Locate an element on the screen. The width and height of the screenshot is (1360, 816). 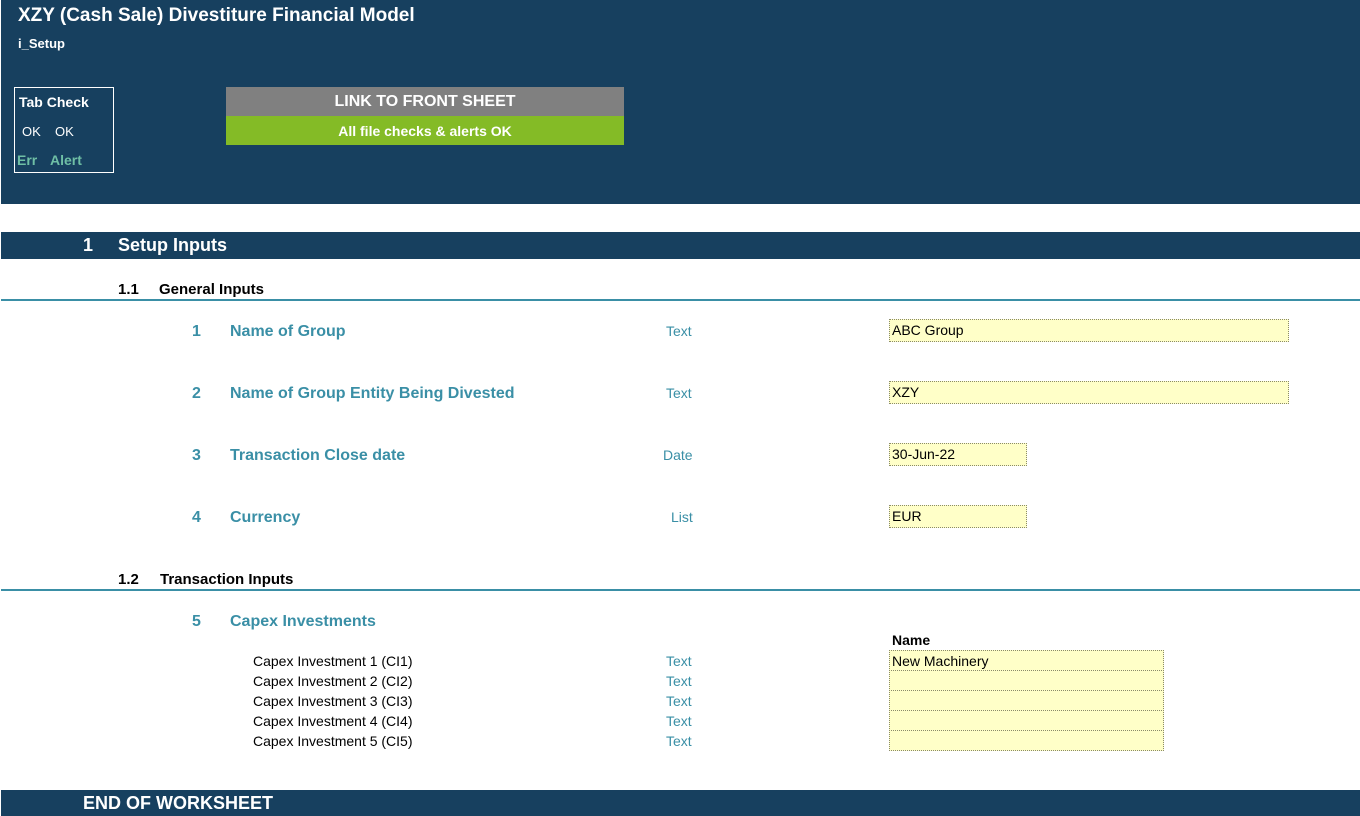
err-label: Err is located at coordinates (27, 160).